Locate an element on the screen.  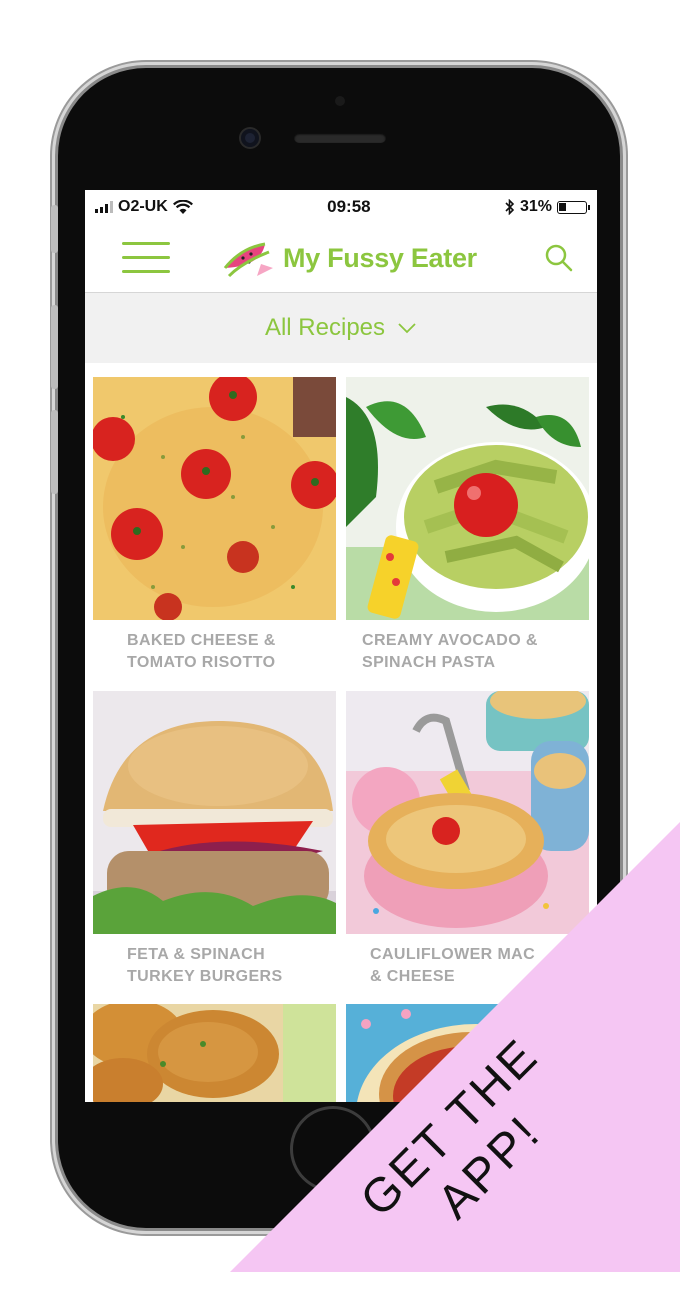
search-icon is located at coordinates (559, 258).